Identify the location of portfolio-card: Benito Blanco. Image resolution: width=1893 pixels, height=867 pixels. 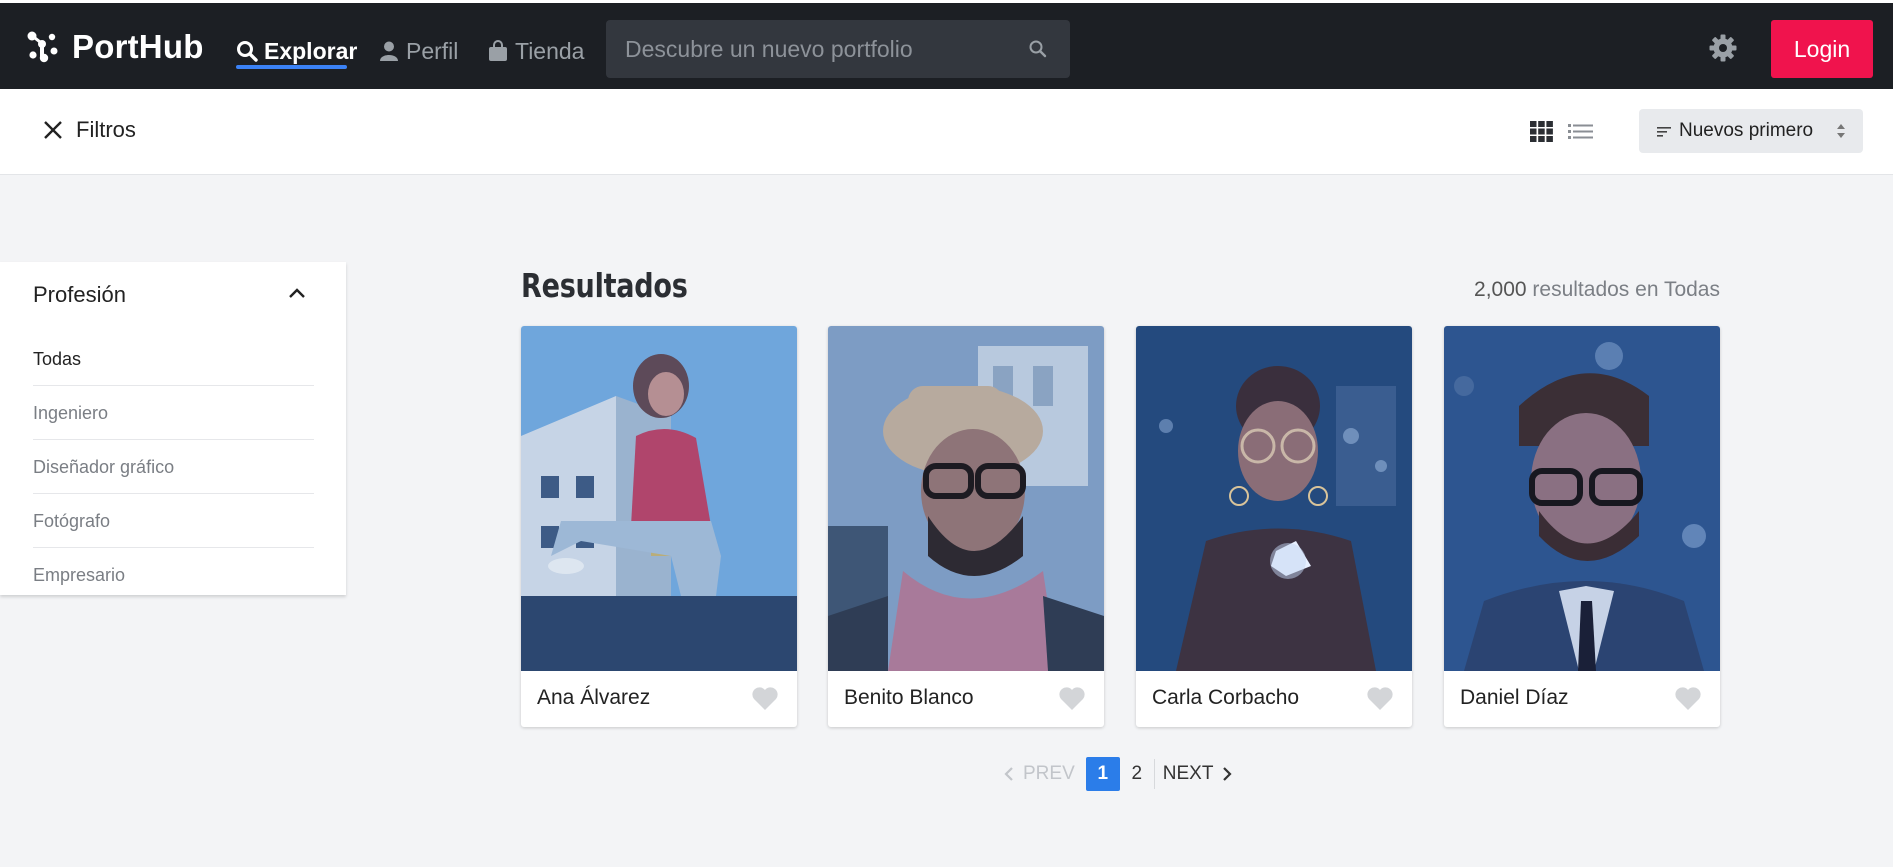
(966, 526).